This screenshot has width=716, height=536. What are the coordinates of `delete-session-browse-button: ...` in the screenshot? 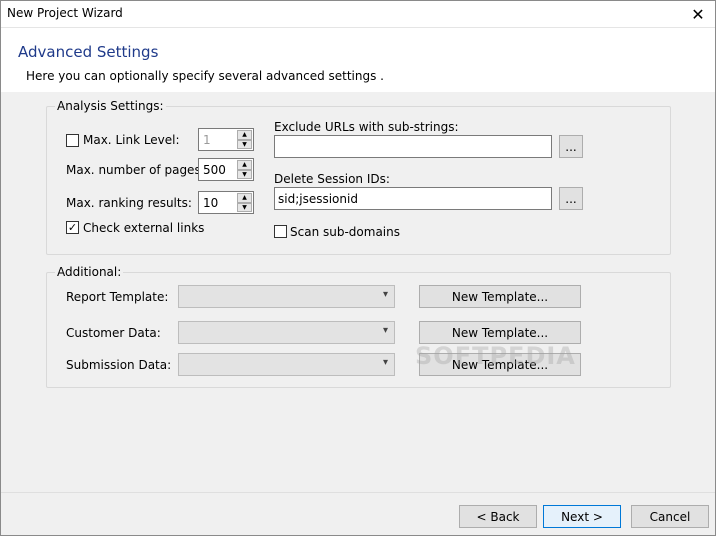 It's located at (571, 198).